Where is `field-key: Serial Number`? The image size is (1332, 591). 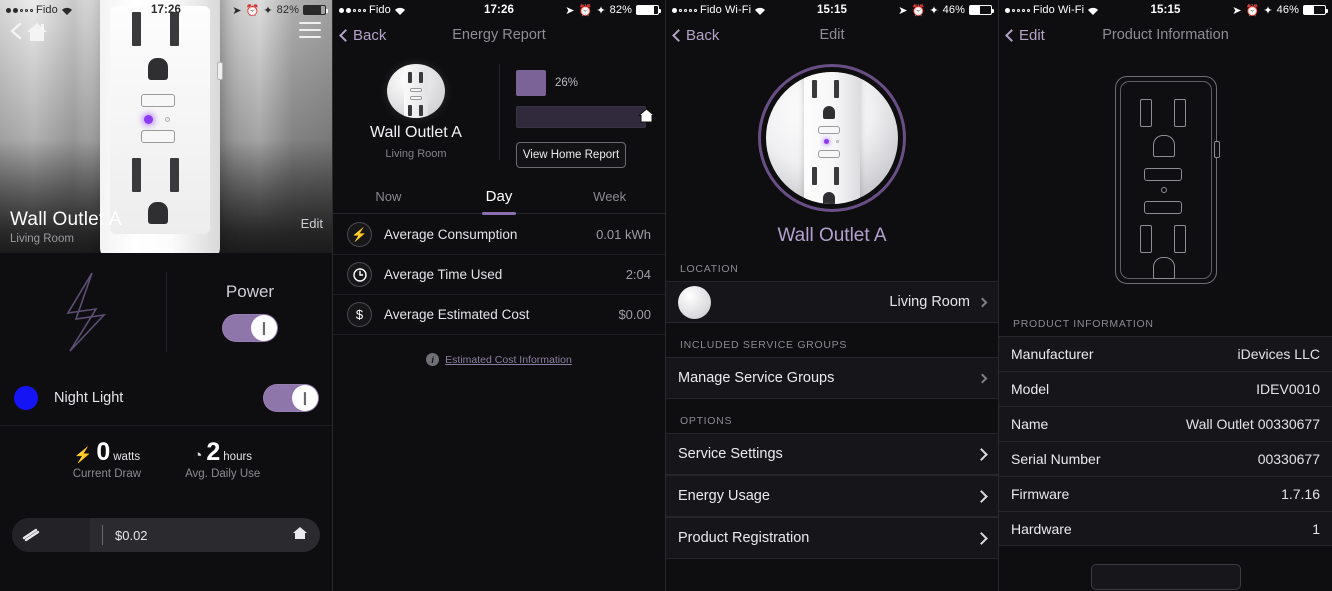 field-key: Serial Number is located at coordinates (1056, 459).